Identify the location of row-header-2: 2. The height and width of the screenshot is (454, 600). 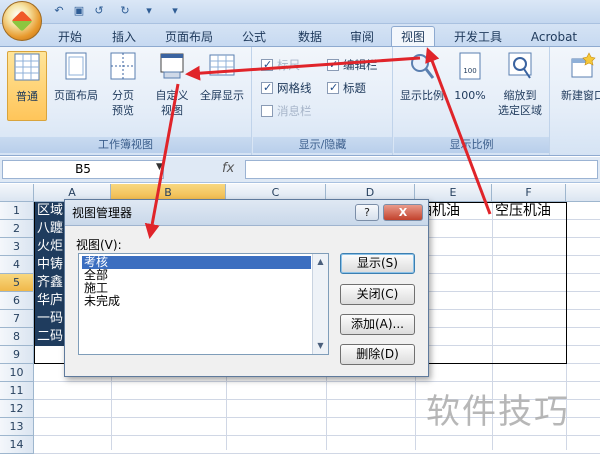
(17, 229).